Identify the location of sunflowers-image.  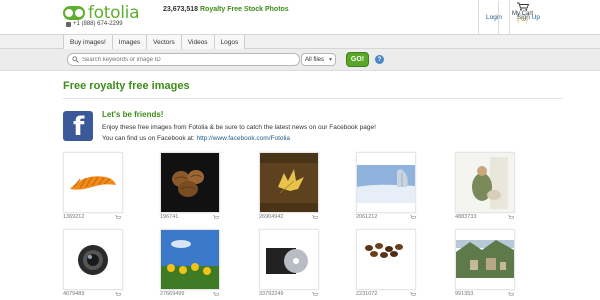
(190, 259).